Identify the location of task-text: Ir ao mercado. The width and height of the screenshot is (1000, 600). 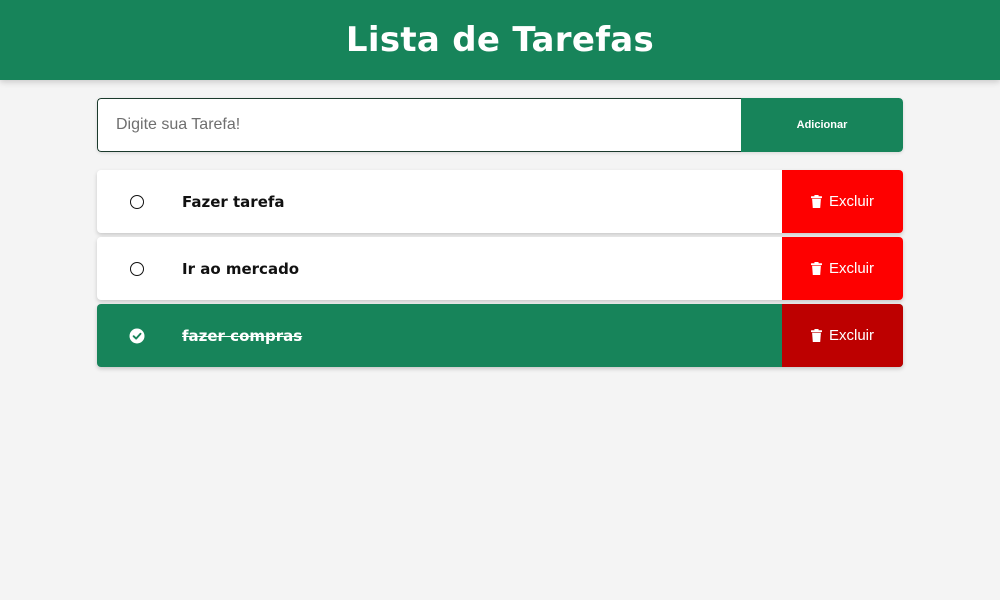
(241, 268).